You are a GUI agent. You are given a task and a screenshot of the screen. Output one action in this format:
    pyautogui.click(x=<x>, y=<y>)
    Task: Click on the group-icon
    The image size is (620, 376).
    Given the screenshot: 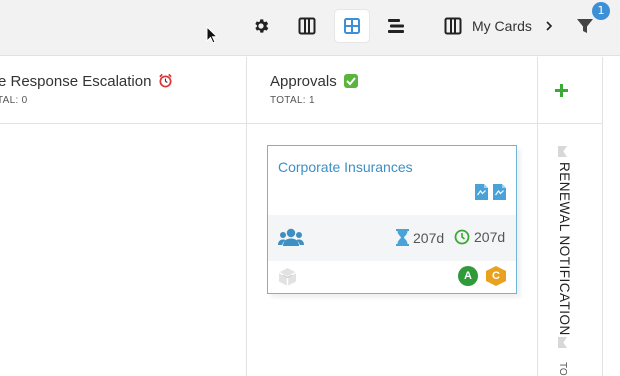 What is the action you would take?
    pyautogui.click(x=291, y=237)
    